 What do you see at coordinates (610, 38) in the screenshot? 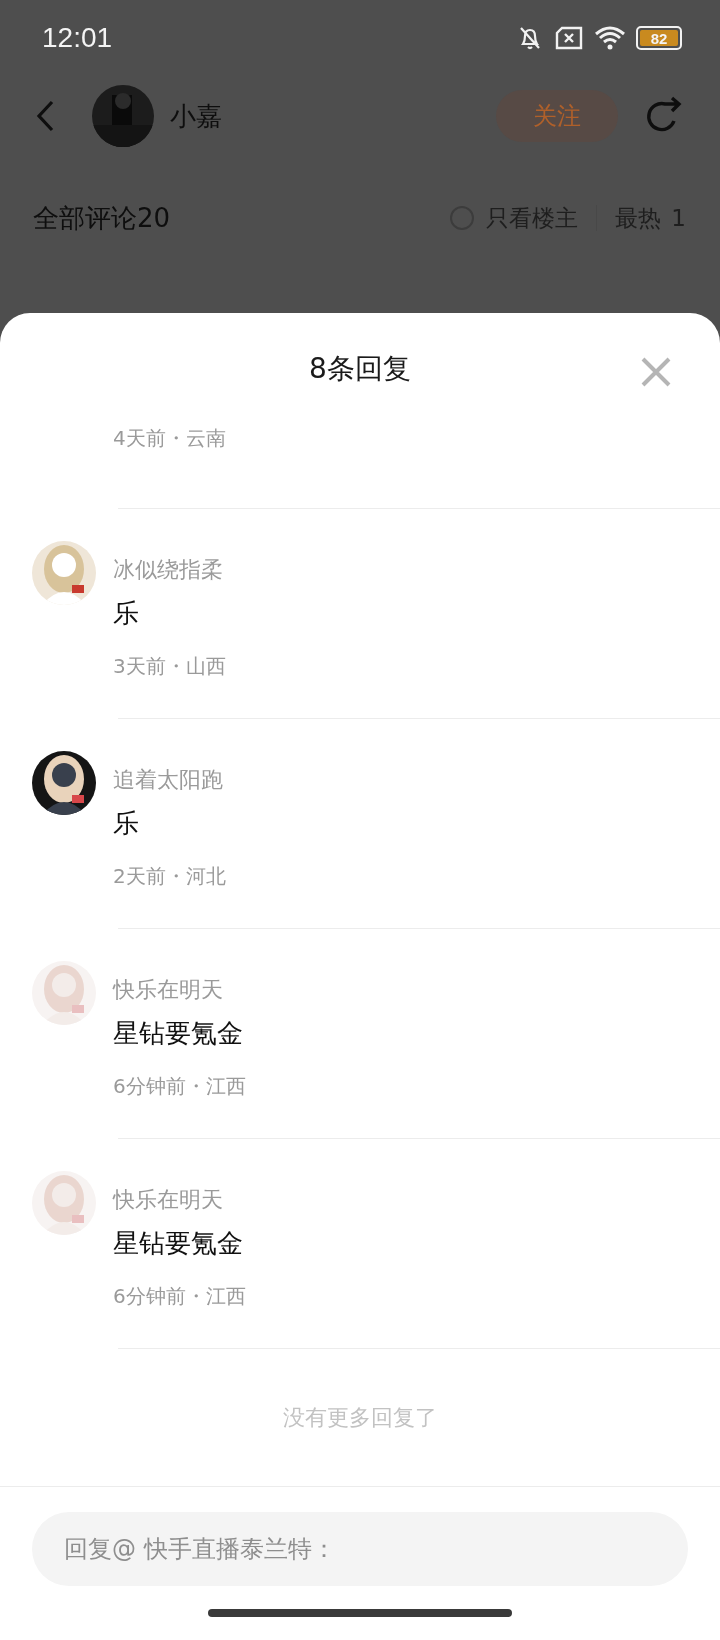
I see `wifi-icon` at bounding box center [610, 38].